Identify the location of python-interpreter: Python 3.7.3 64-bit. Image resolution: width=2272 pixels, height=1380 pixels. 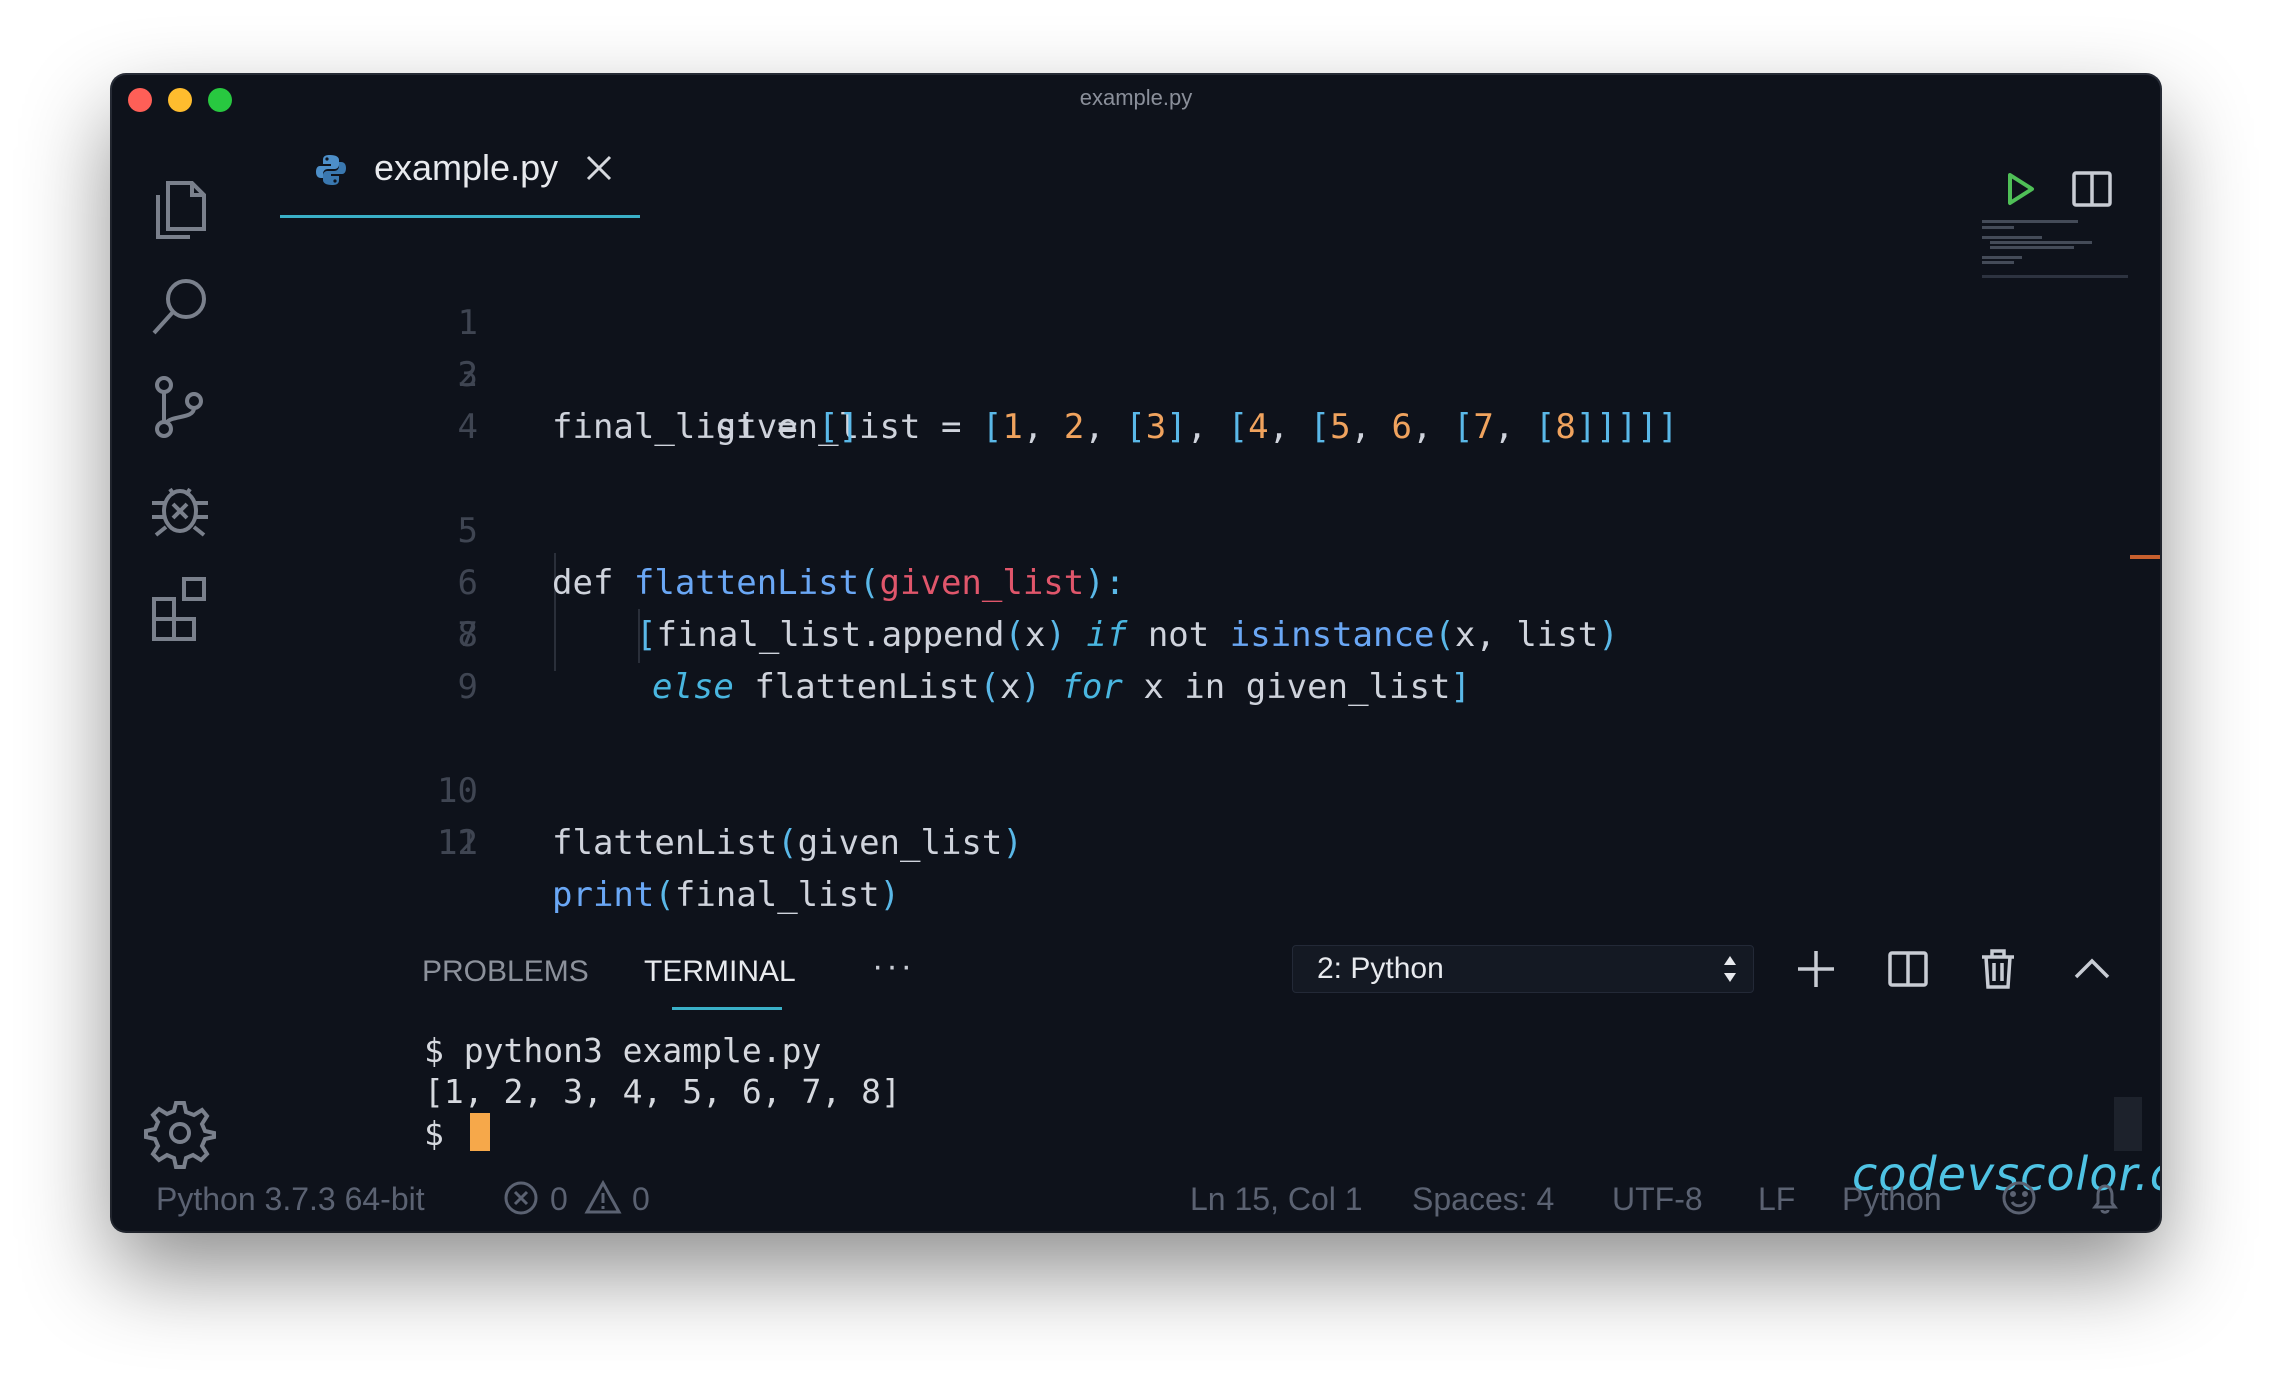
(290, 1199).